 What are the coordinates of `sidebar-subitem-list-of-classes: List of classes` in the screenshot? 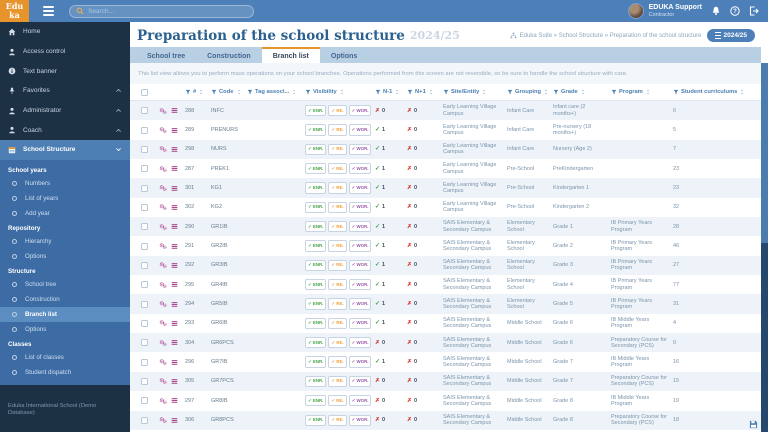 It's located at (65, 357).